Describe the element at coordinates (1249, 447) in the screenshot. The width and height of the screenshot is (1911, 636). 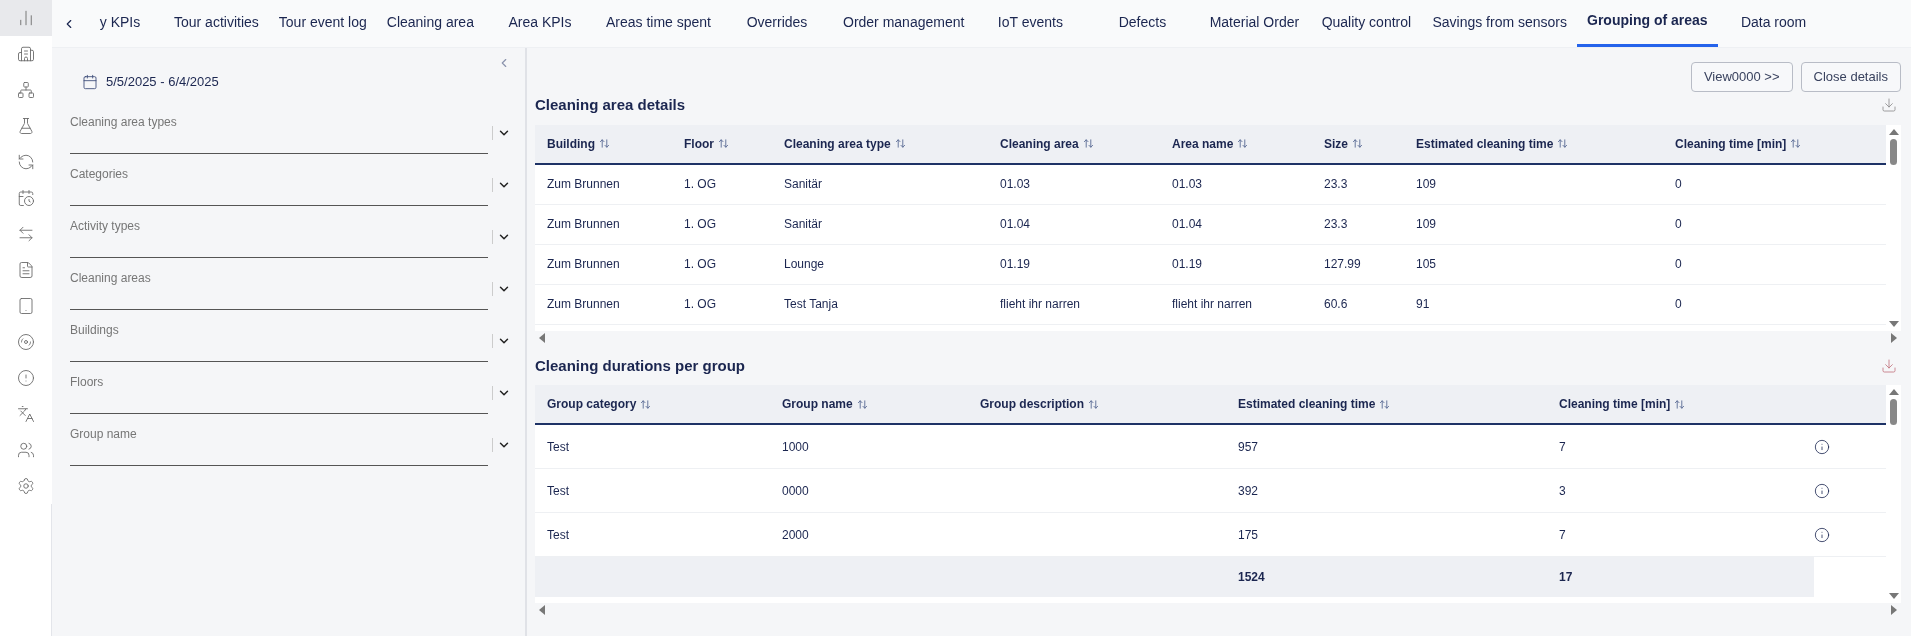
I see `table-cell-text: 957` at that location.